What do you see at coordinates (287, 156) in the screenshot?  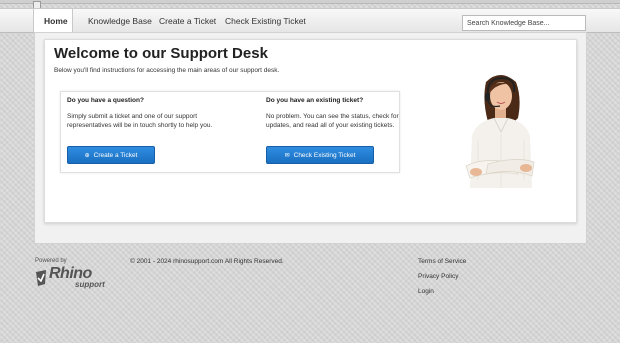 I see `envelope-icon: ✉` at bounding box center [287, 156].